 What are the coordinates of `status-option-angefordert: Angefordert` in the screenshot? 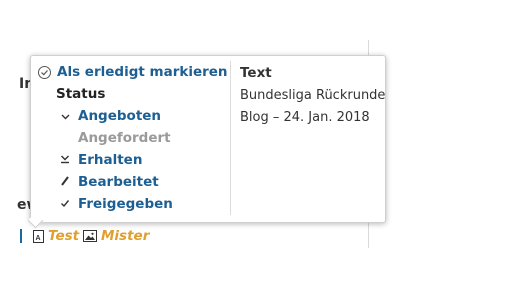 It's located at (124, 138).